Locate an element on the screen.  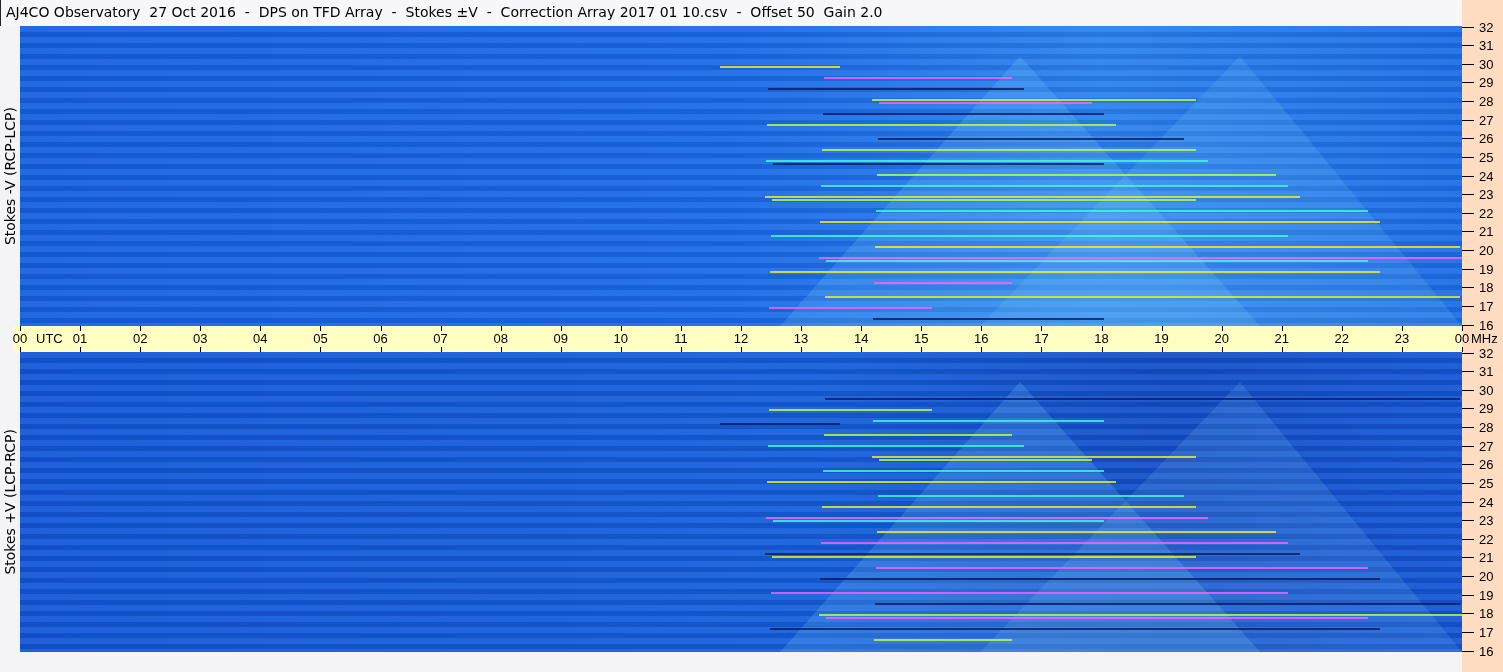
time-tick-label: 05 is located at coordinates (320, 338).